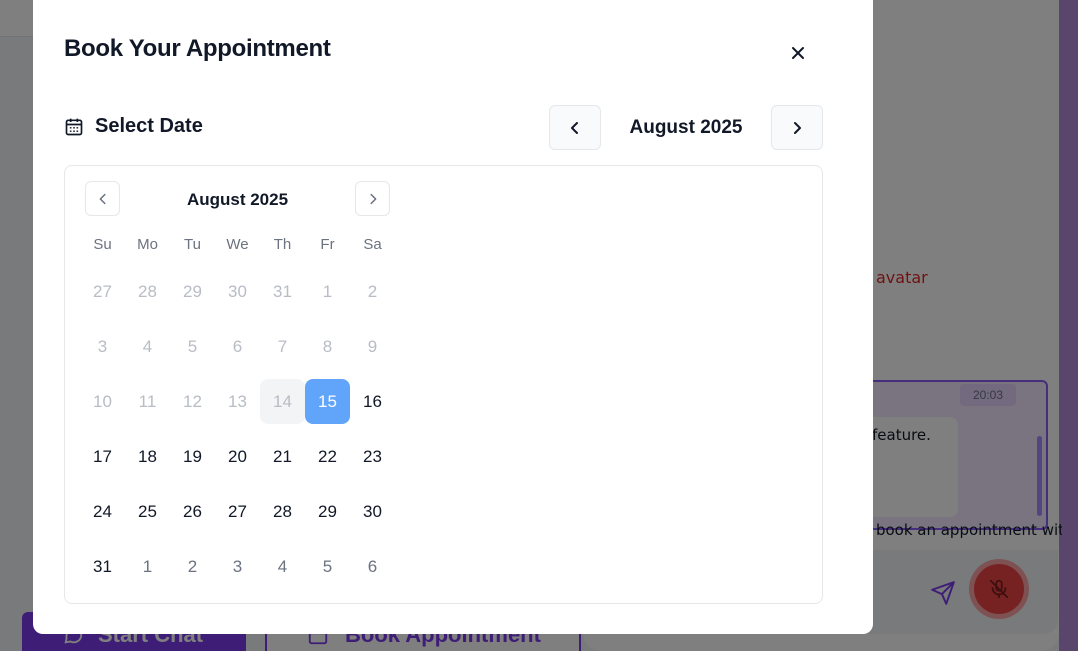 This screenshot has height=651, width=1078. Describe the element at coordinates (327, 346) in the screenshot. I see `day-cell: 8` at that location.